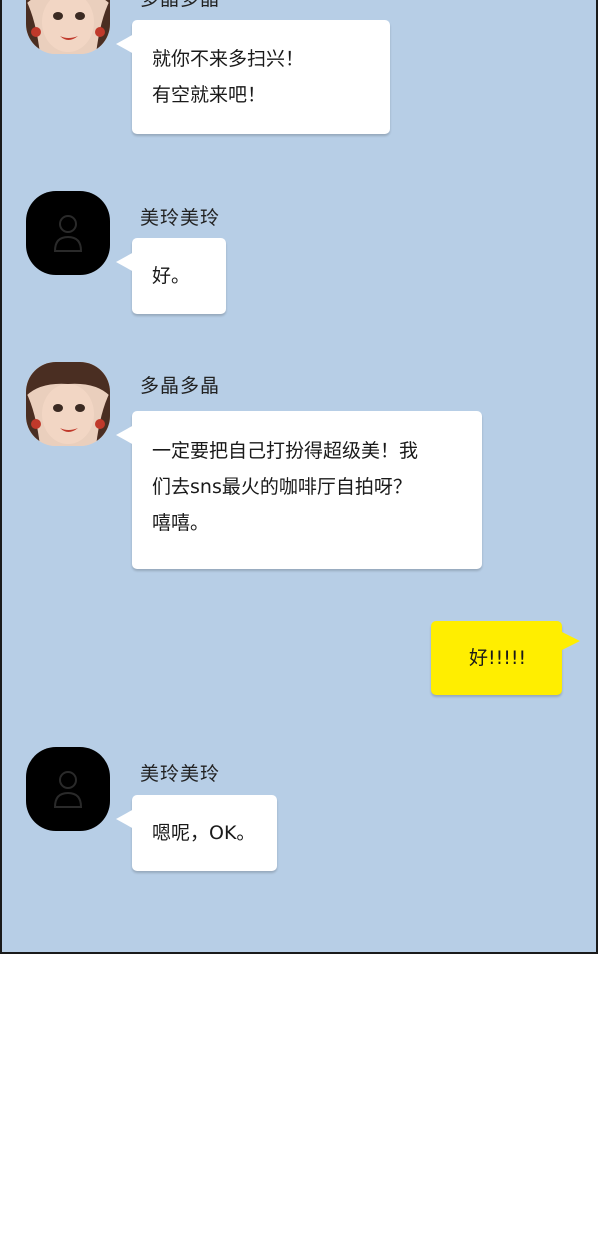 The width and height of the screenshot is (600, 1240). Describe the element at coordinates (282, 487) in the screenshot. I see `message-text: 们去sns最火的咖啡厅自拍呀？` at that location.